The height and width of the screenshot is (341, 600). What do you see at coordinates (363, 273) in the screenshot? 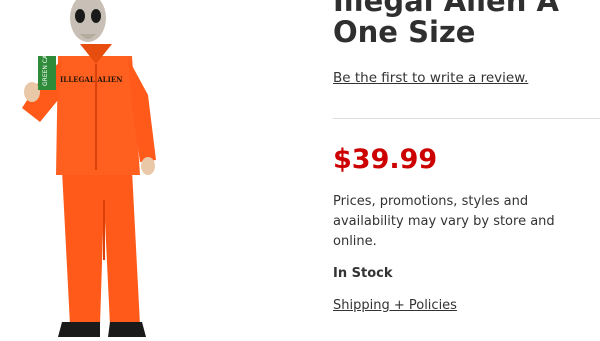
I see `stock-status: In Stock` at bounding box center [363, 273].